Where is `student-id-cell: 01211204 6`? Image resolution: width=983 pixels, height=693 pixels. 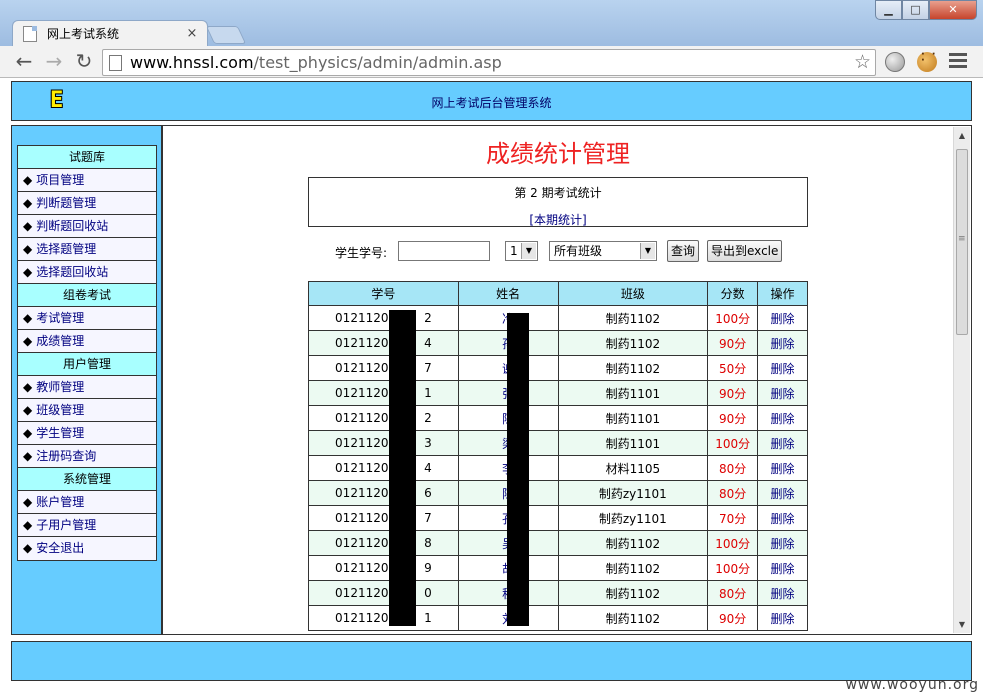
student-id-cell: 01211204 6 is located at coordinates (383, 493).